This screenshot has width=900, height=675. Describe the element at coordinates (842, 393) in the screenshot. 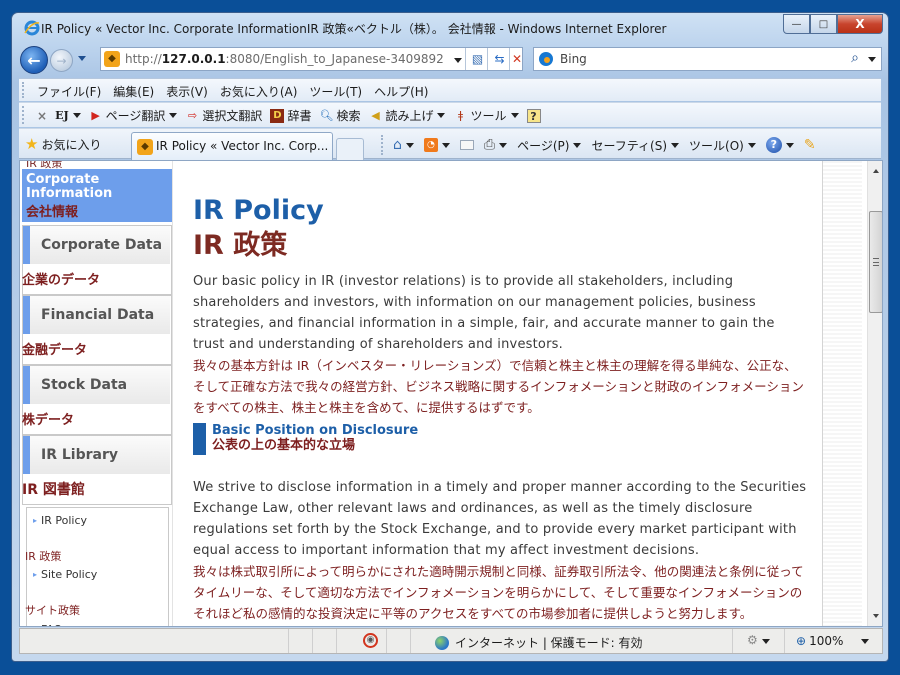

I see `right-rail` at that location.